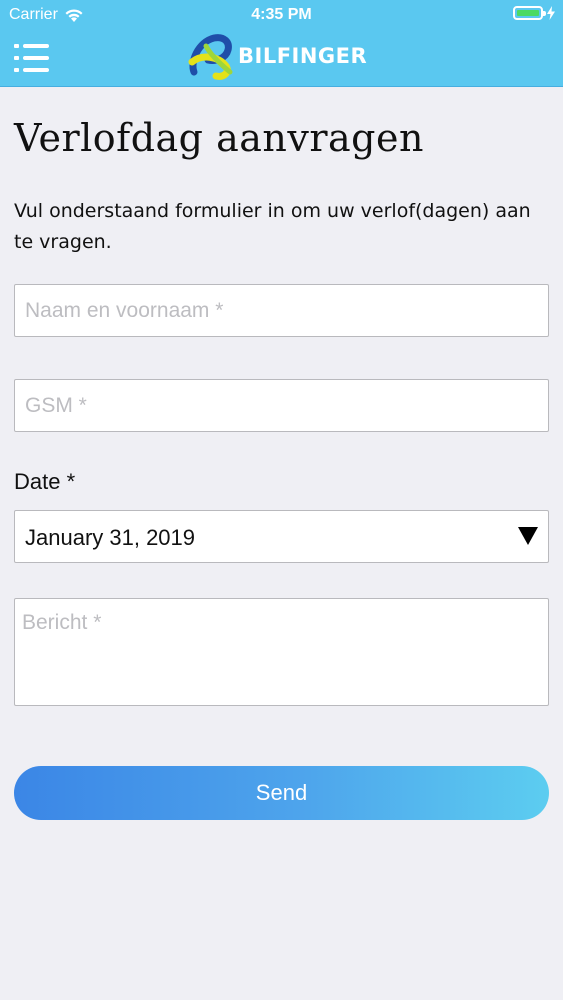 This screenshot has height=1000, width=563. I want to click on bilfinger-logo: BILFINGER, so click(277, 56).